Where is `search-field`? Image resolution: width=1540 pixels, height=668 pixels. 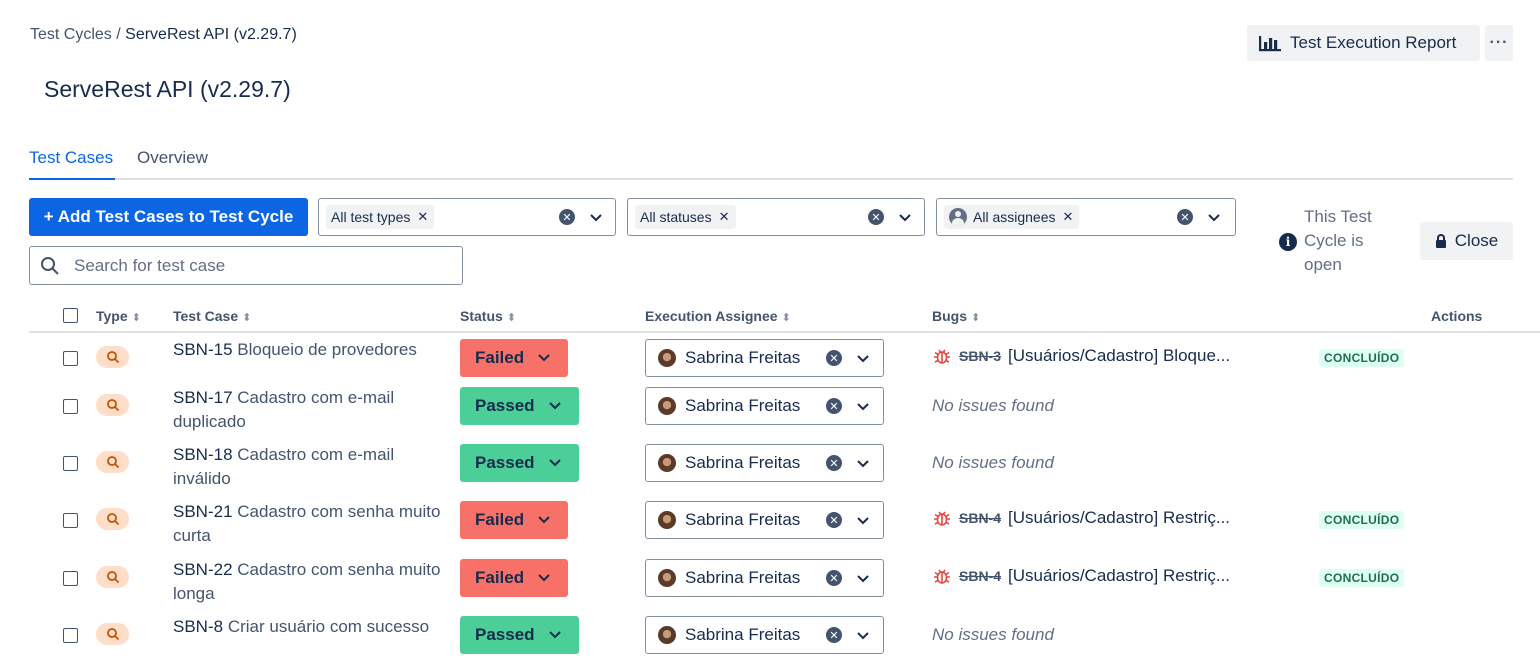
search-field is located at coordinates (246, 265).